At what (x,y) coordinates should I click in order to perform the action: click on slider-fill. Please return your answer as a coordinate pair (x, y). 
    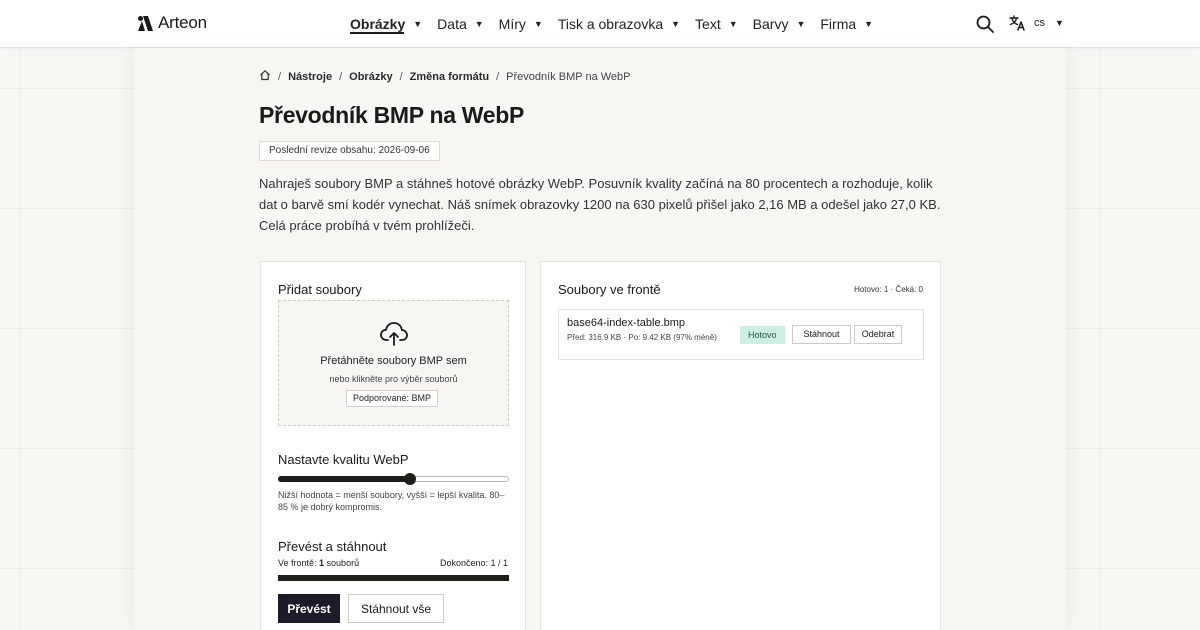
    Looking at the image, I should click on (344, 479).